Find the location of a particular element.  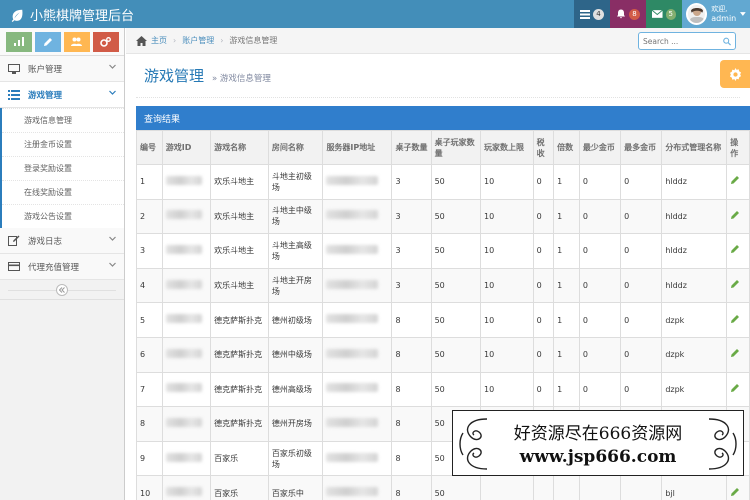

shortcut-users-button is located at coordinates (76, 41).